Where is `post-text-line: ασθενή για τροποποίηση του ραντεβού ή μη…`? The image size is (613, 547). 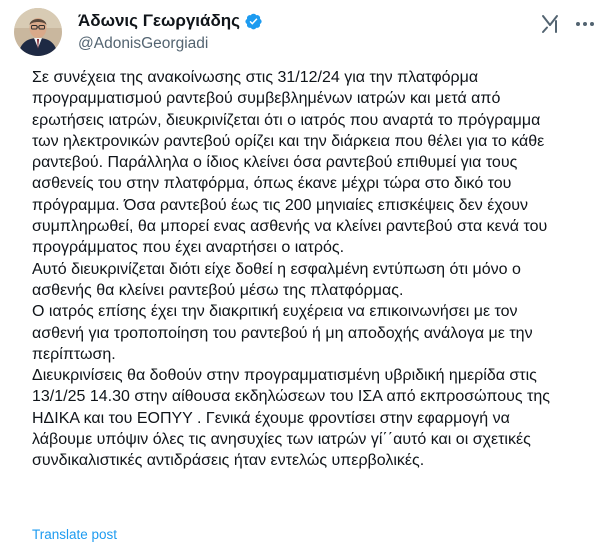 post-text-line: ασθενή για τροποποίηση του ραντεβού ή μη… is located at coordinates (282, 333).